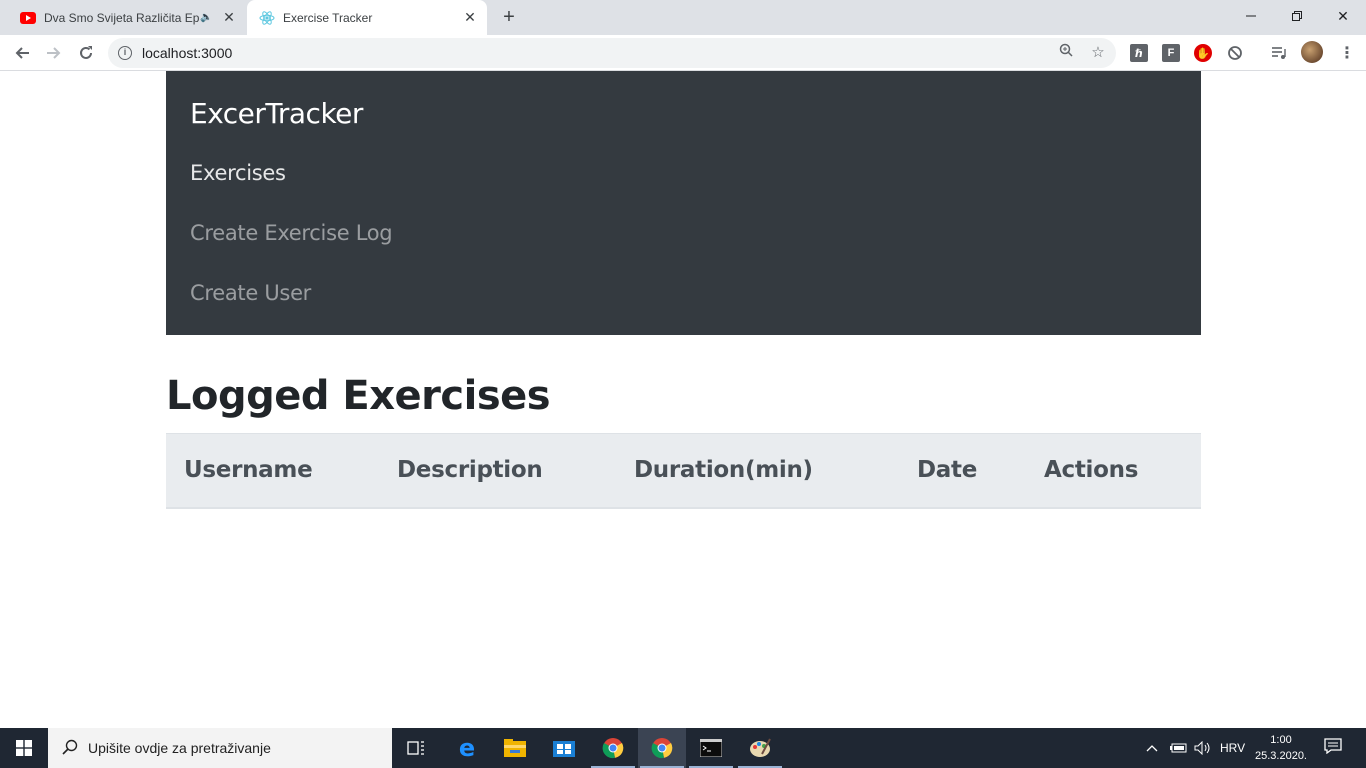 Image resolution: width=1366 pixels, height=768 pixels. I want to click on notification-center-icon, so click(1333, 748).